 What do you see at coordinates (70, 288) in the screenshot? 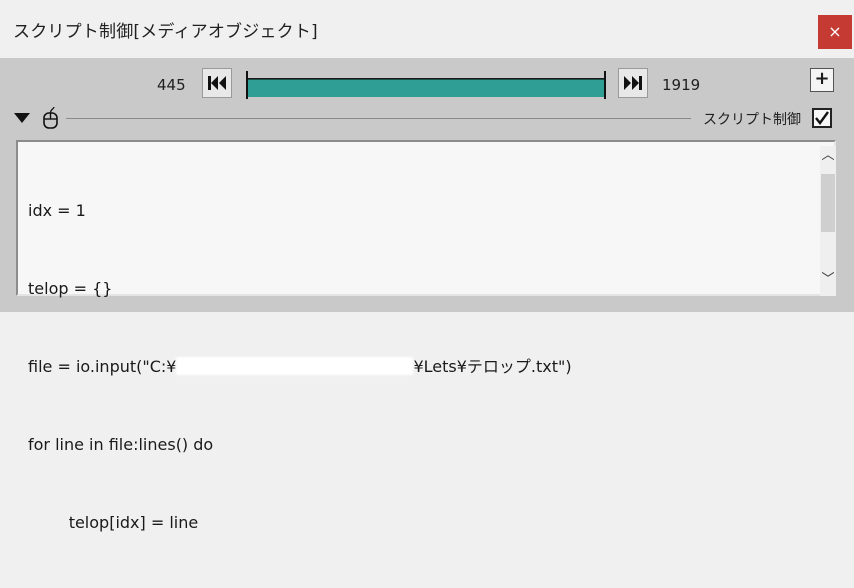
I see `code-line: telop = {}` at bounding box center [70, 288].